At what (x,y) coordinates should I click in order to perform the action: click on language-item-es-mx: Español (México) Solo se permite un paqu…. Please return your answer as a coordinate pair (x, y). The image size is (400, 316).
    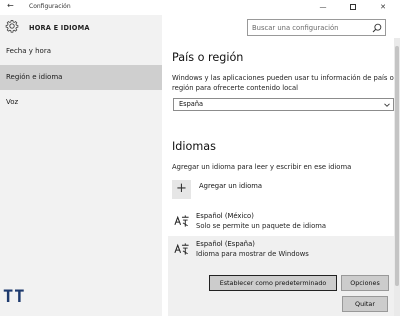
    Looking at the image, I should click on (282, 222).